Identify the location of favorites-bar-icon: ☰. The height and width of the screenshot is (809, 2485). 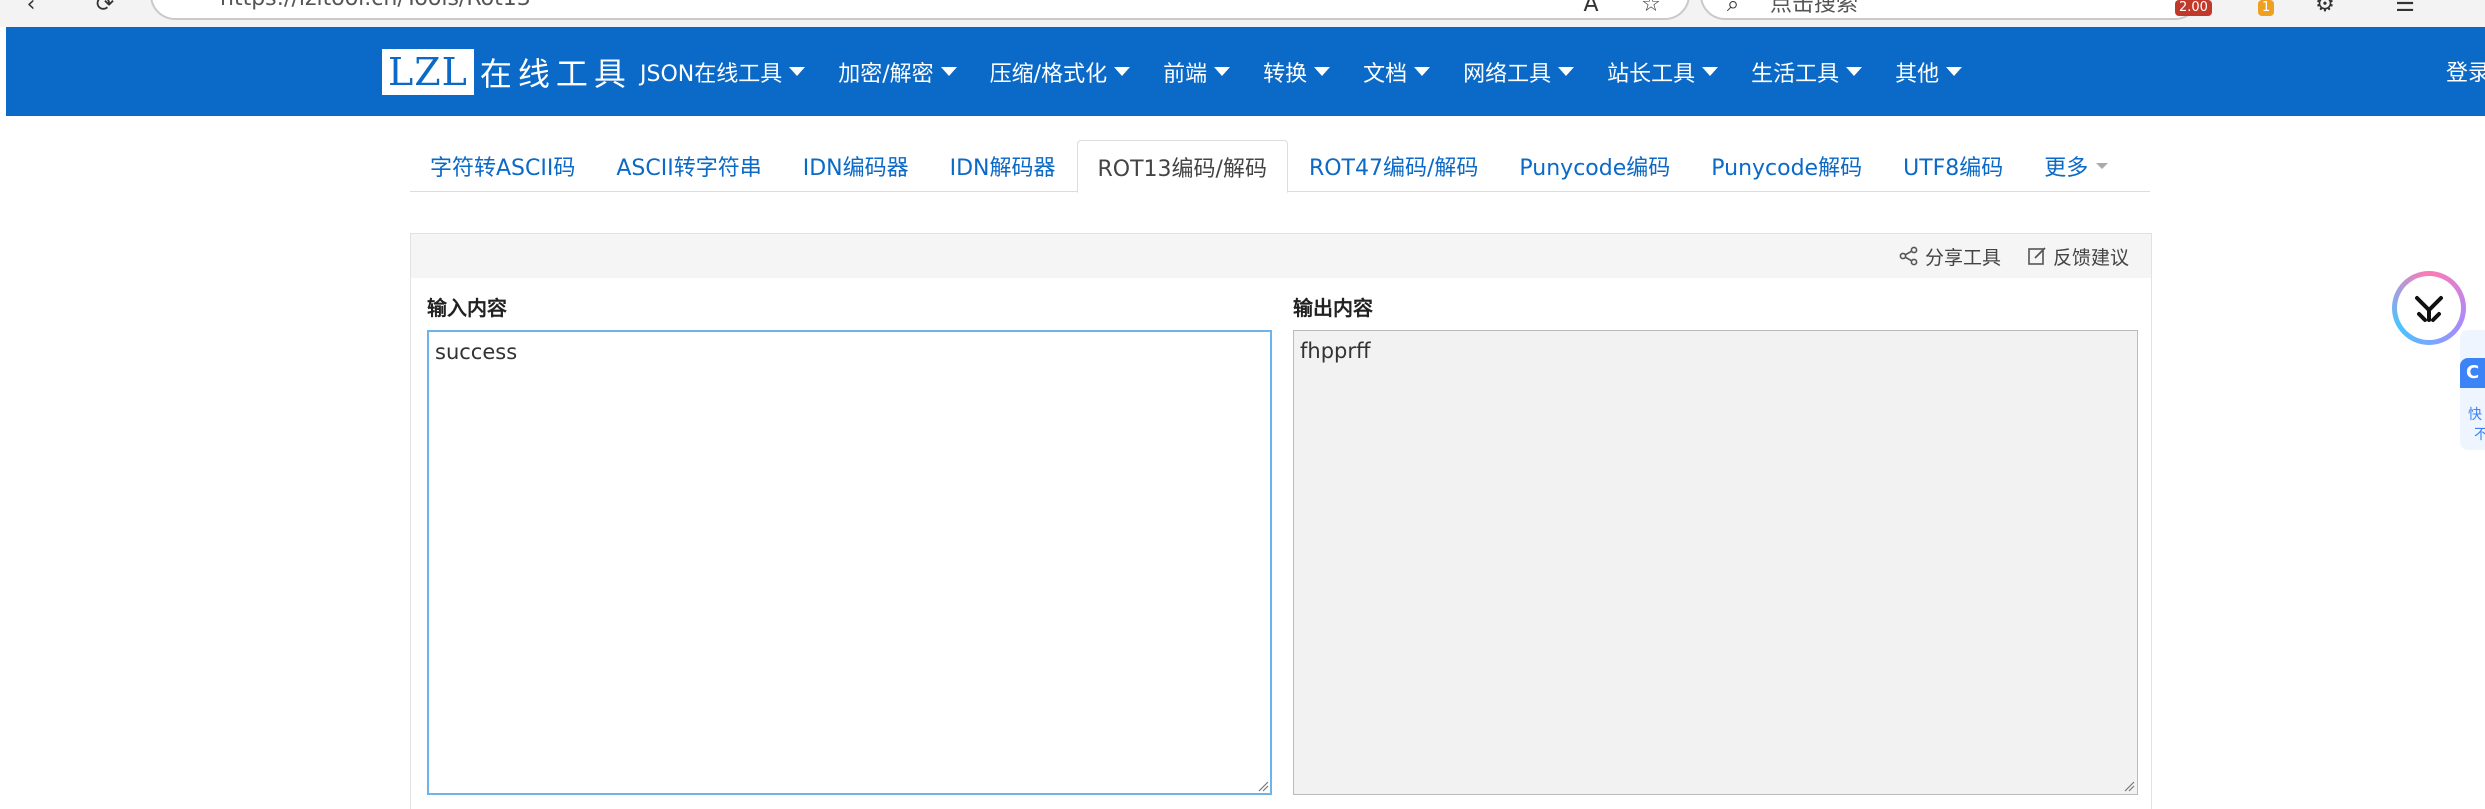
(2405, 9).